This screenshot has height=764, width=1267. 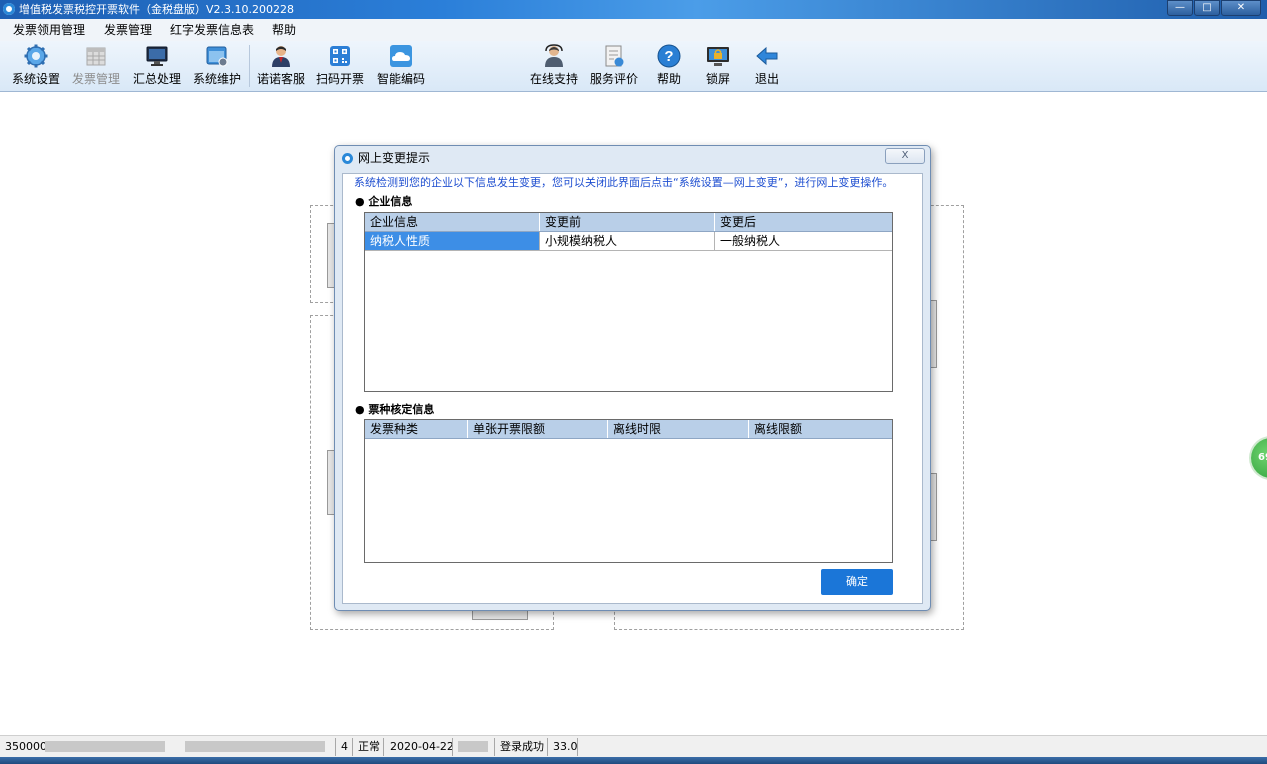 What do you see at coordinates (394, 158) in the screenshot?
I see `dialog-title: 网上变更提示` at bounding box center [394, 158].